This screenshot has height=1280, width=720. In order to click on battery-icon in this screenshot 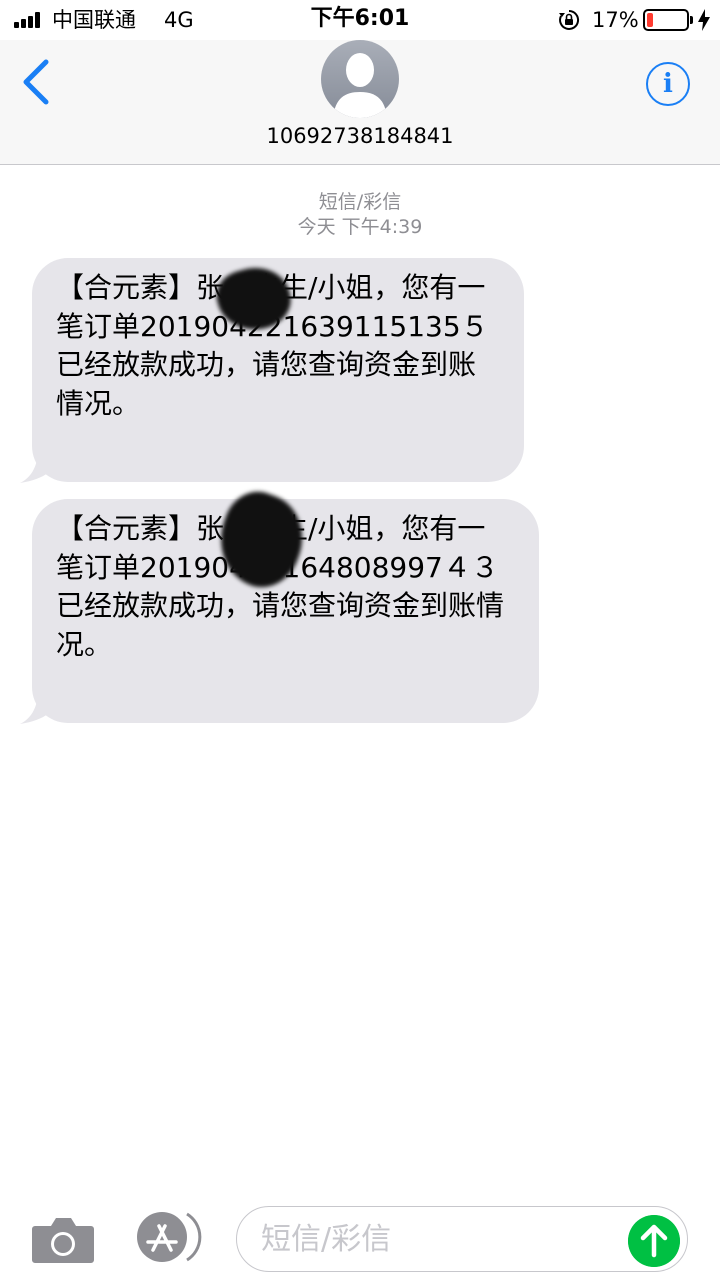, I will do `click(666, 20)`.